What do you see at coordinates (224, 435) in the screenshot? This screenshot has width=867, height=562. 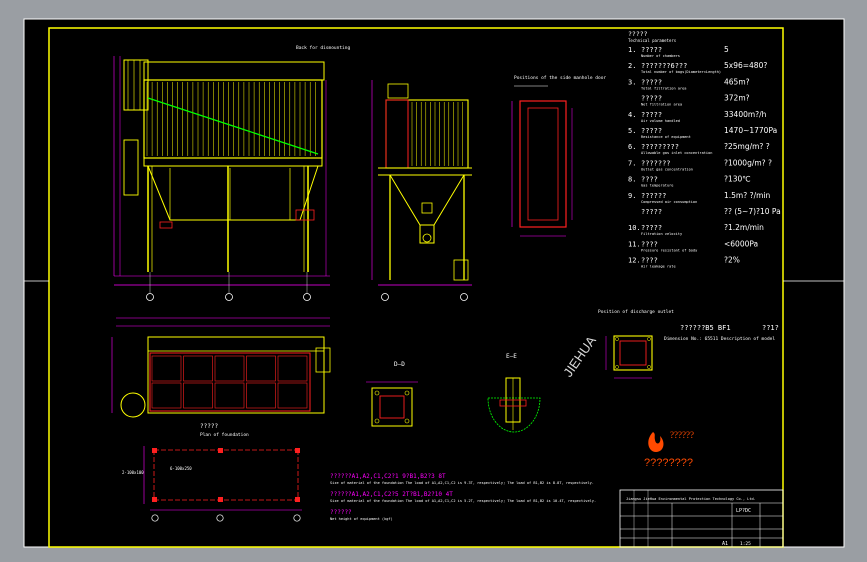 I see `plan-sub: Plan of foundation` at bounding box center [224, 435].